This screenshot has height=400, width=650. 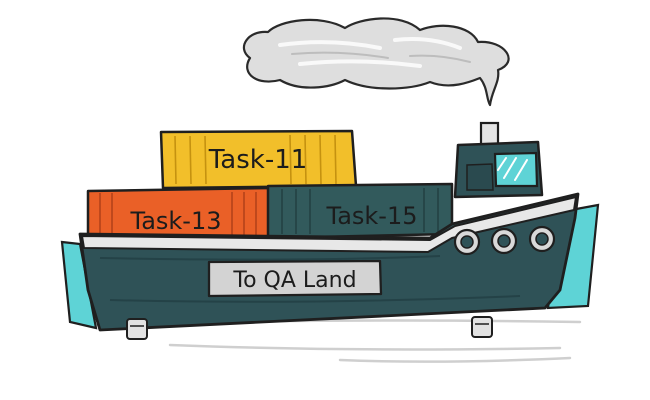 I want to click on hull-sign: To QA Land, so click(x=295, y=278).